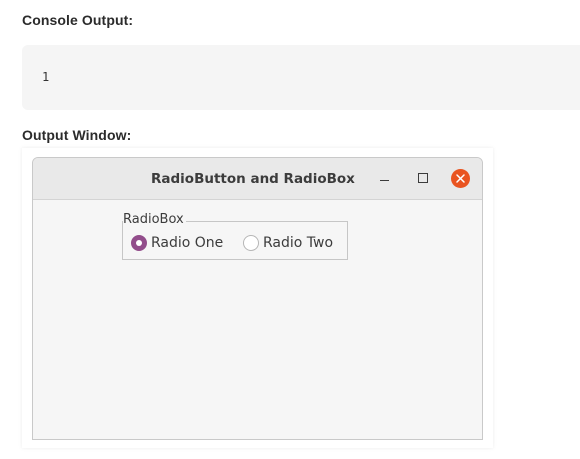 The height and width of the screenshot is (459, 580). What do you see at coordinates (154, 220) in the screenshot?
I see `radiobox-label: RadioBox` at bounding box center [154, 220].